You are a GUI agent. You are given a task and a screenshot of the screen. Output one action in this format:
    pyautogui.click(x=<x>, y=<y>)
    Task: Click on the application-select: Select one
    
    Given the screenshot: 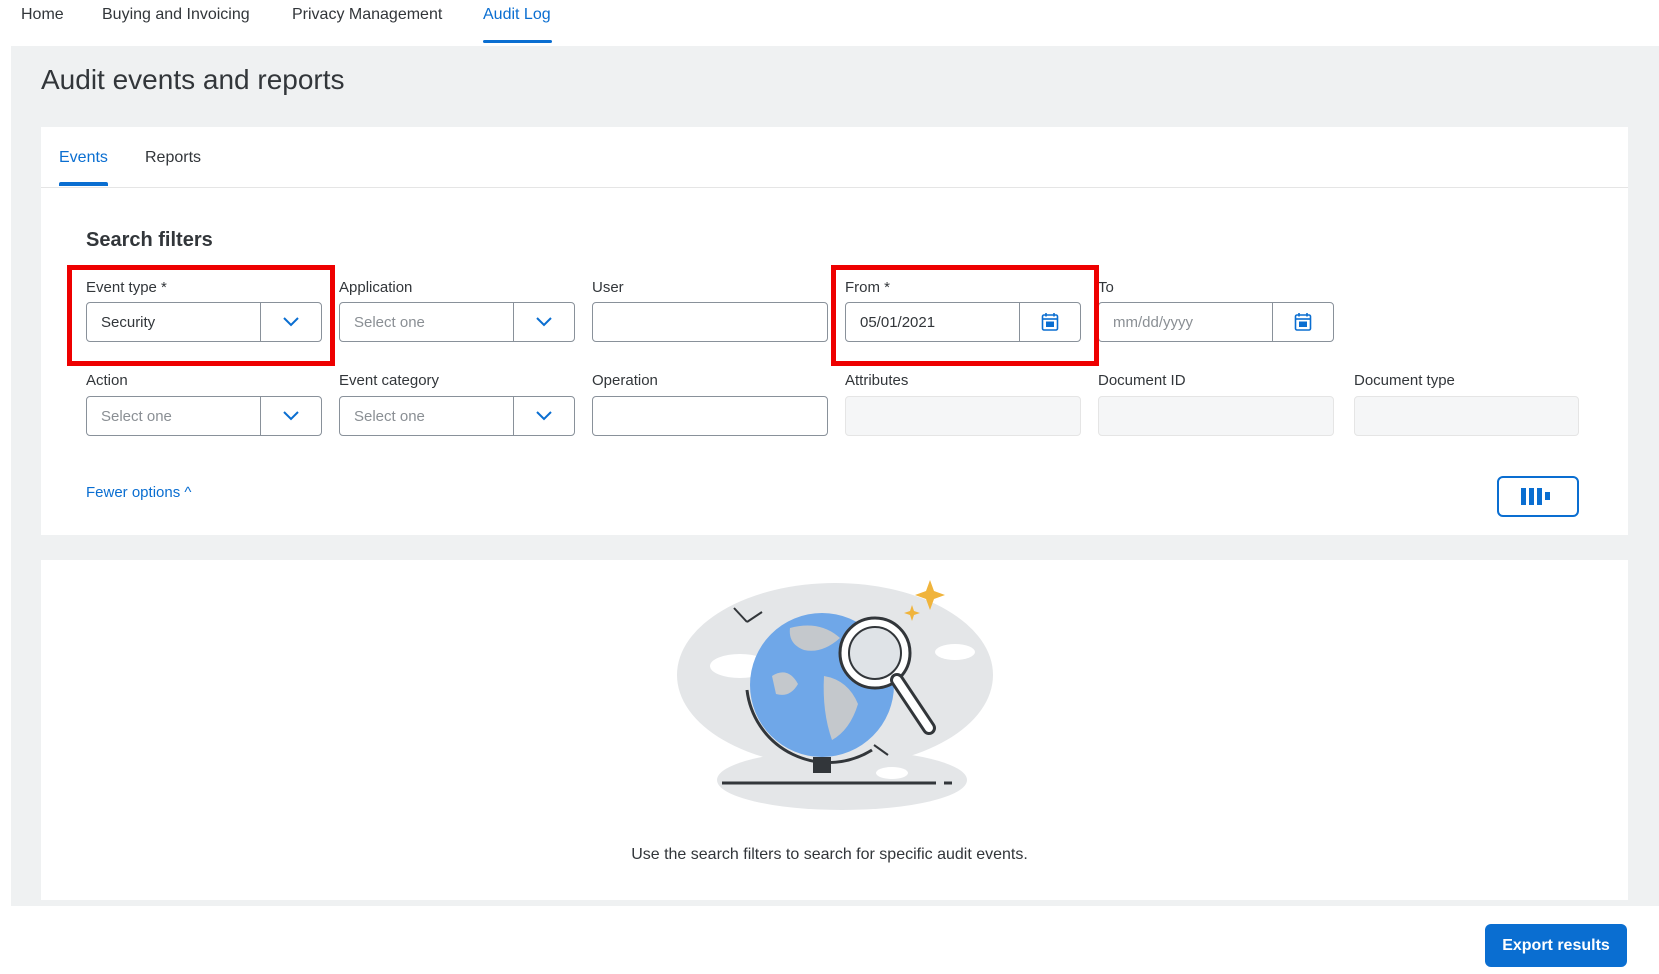 What is the action you would take?
    pyautogui.click(x=457, y=322)
    